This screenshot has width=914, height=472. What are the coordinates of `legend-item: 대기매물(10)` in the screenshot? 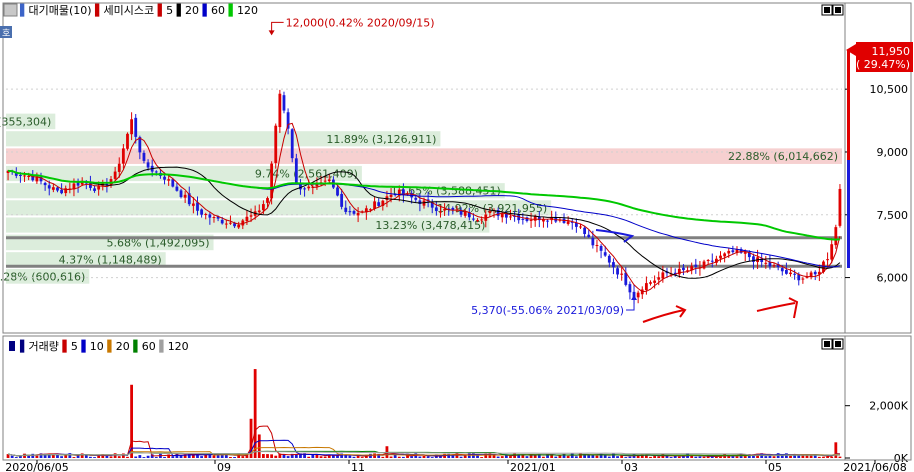 It's located at (59, 10).